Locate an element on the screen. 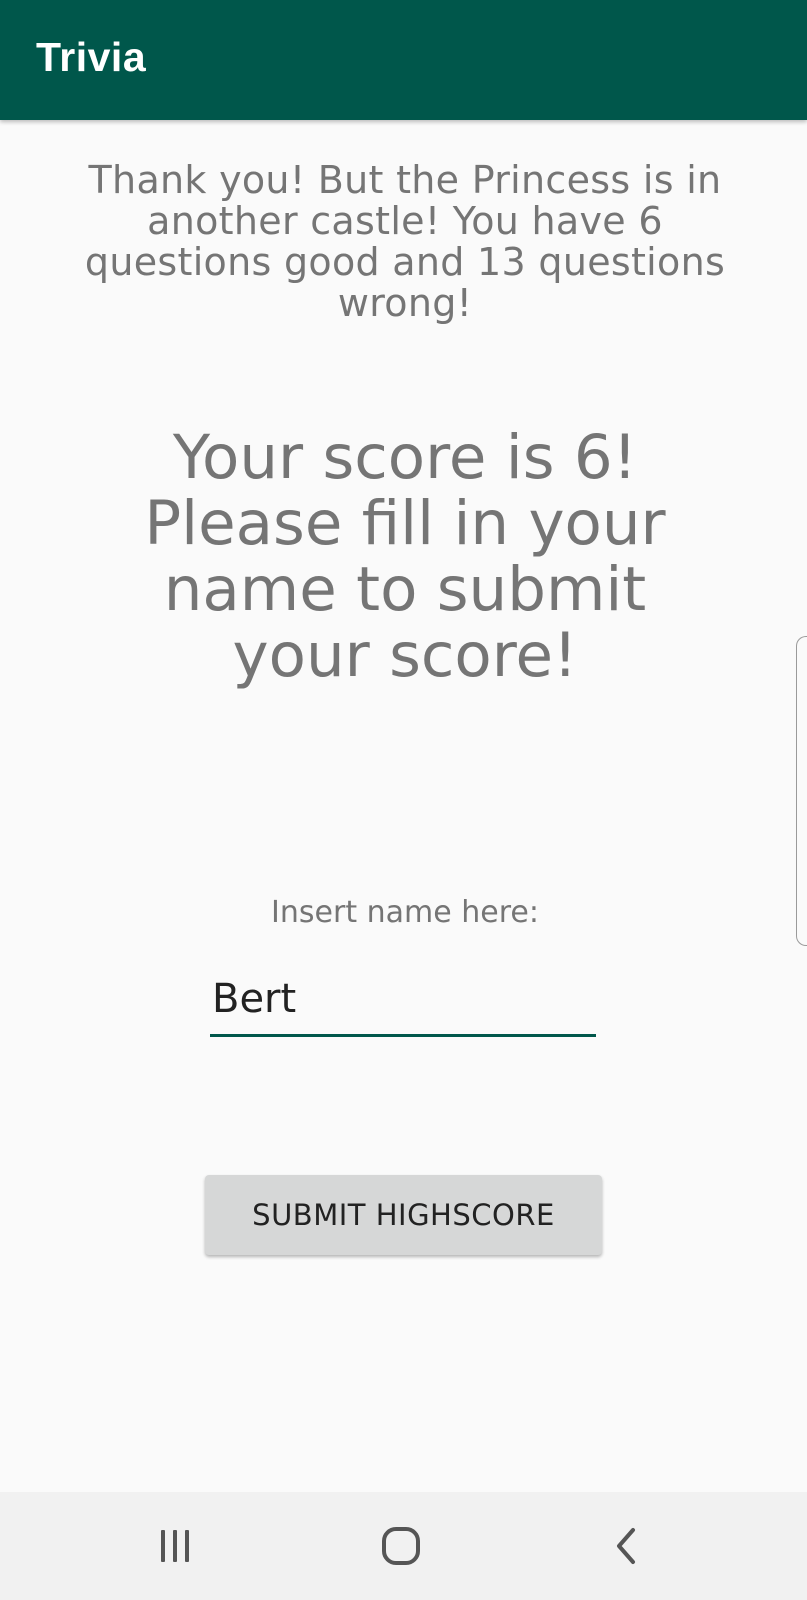 This screenshot has width=807, height=1600. system-navigation-bar is located at coordinates (403, 1546).